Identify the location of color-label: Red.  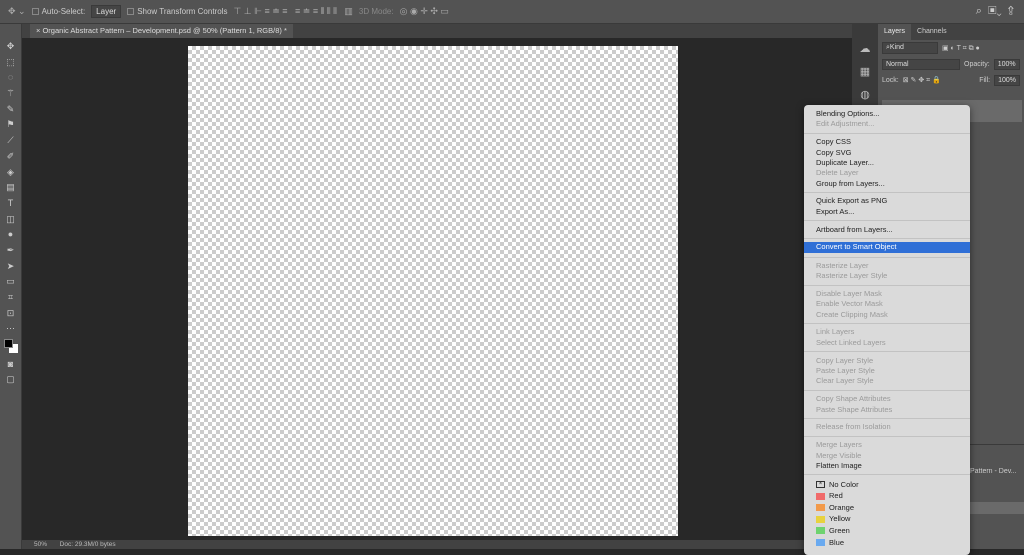
(836, 496).